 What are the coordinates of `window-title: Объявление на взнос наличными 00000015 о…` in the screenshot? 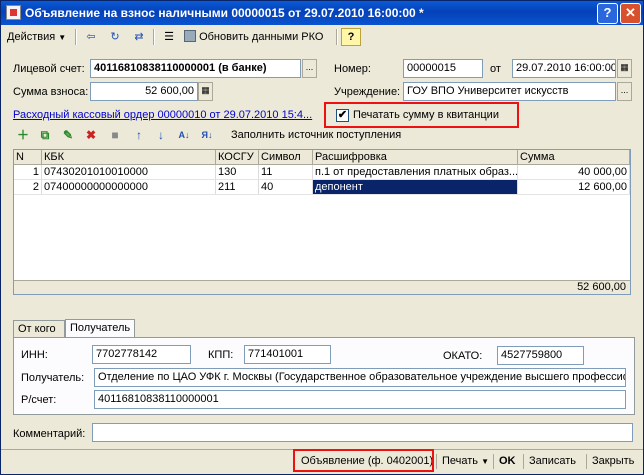 It's located at (224, 13).